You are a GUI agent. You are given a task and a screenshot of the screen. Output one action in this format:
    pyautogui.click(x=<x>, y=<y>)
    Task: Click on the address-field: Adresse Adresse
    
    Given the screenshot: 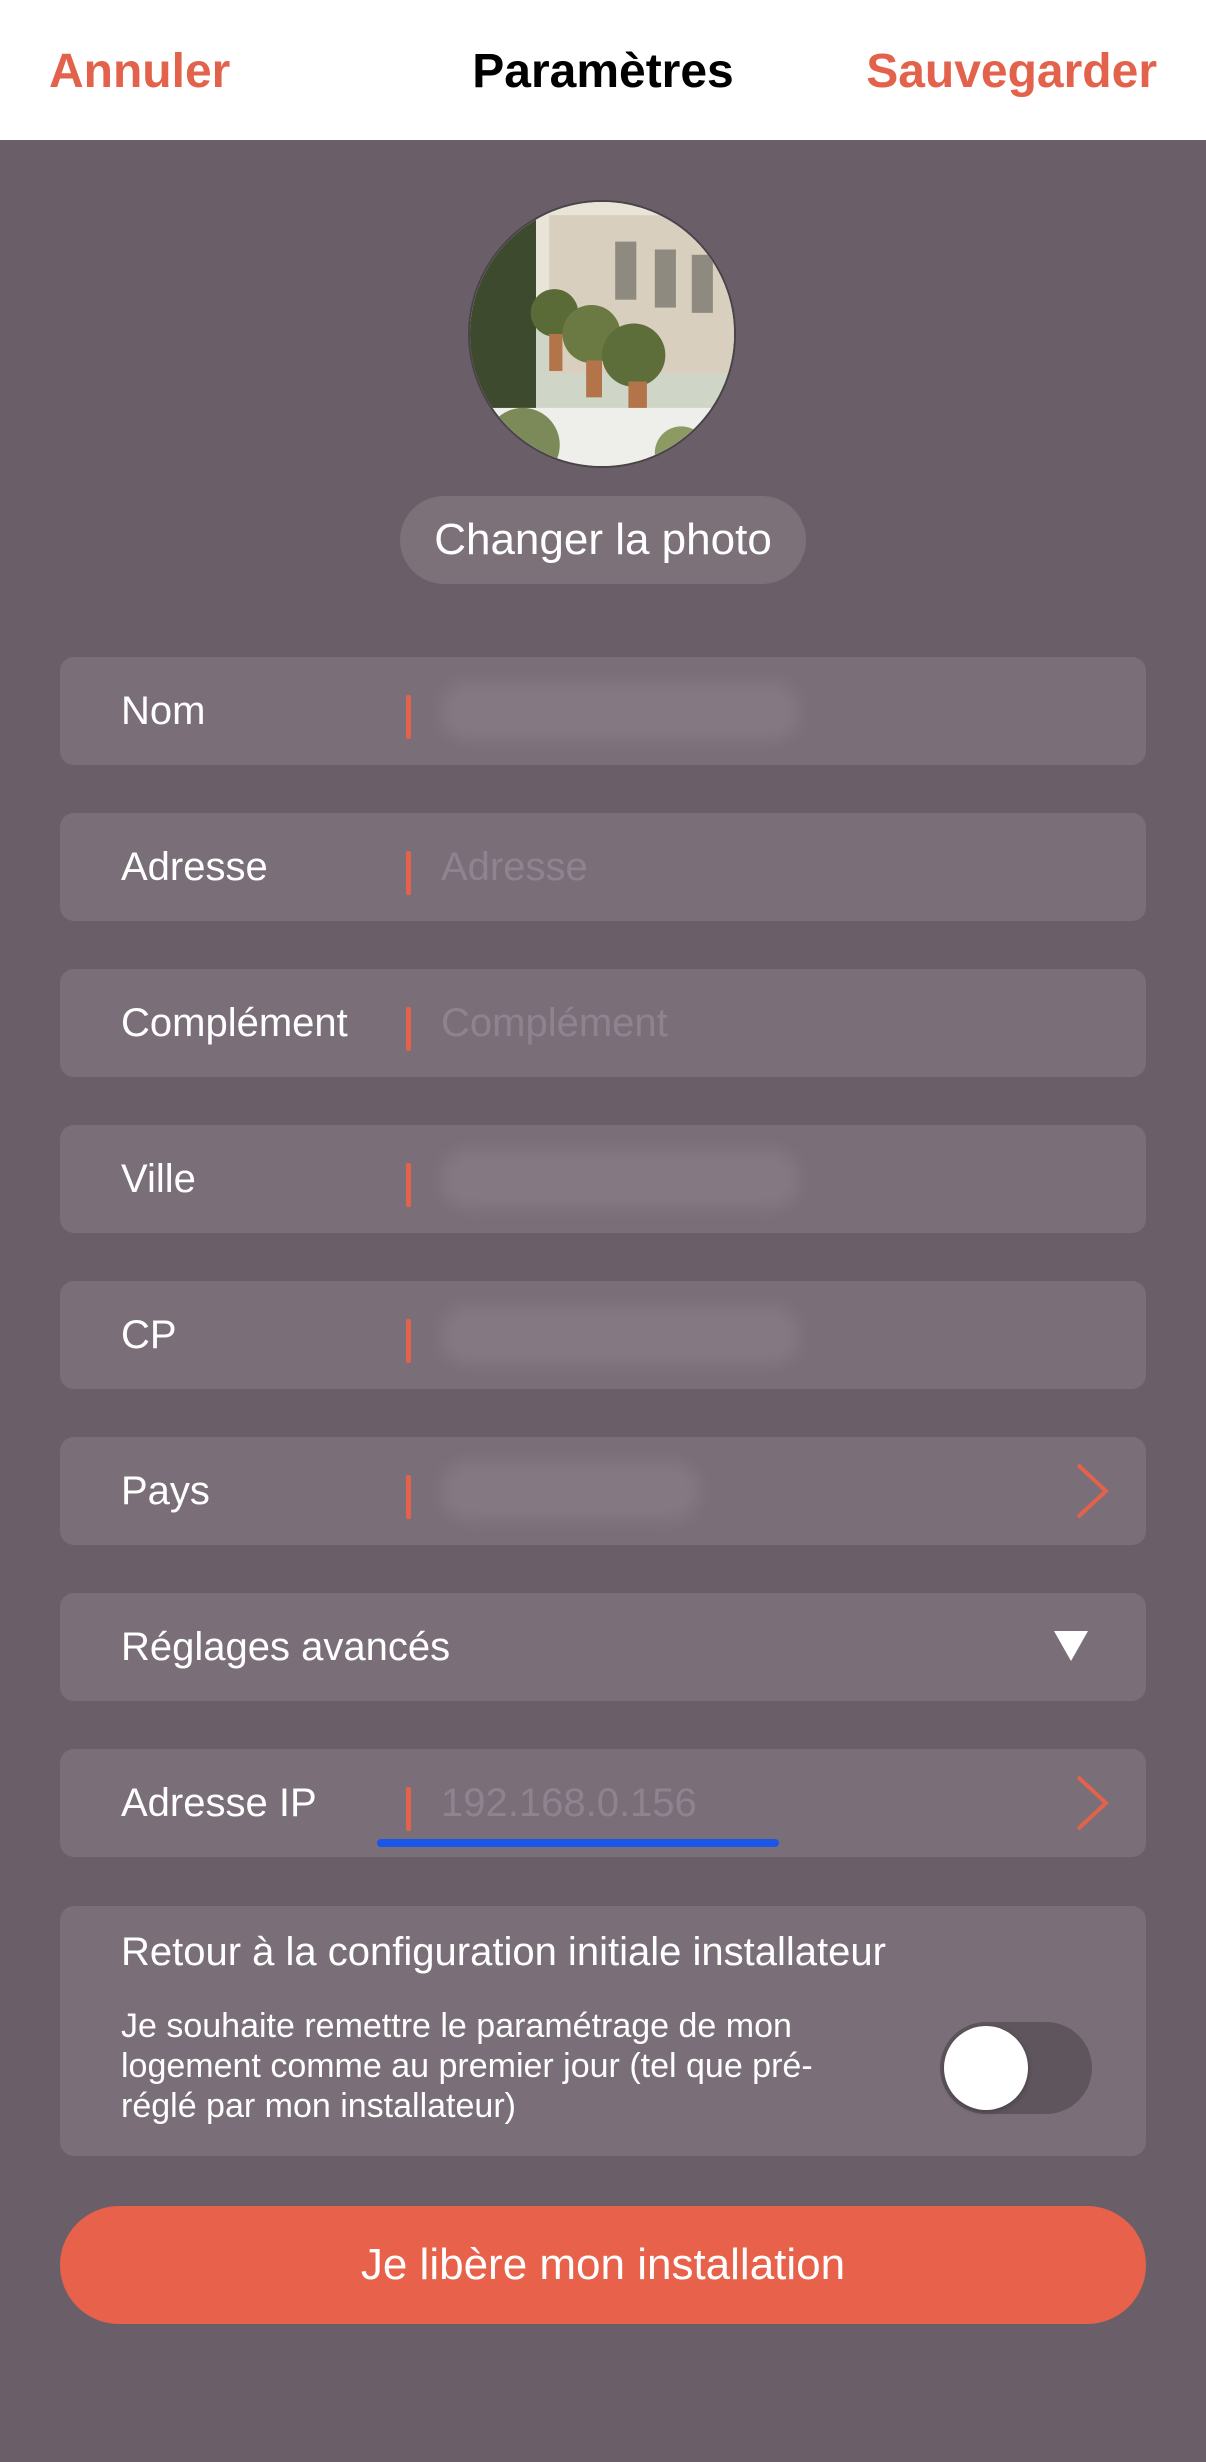 What is the action you would take?
    pyautogui.click(x=603, y=867)
    